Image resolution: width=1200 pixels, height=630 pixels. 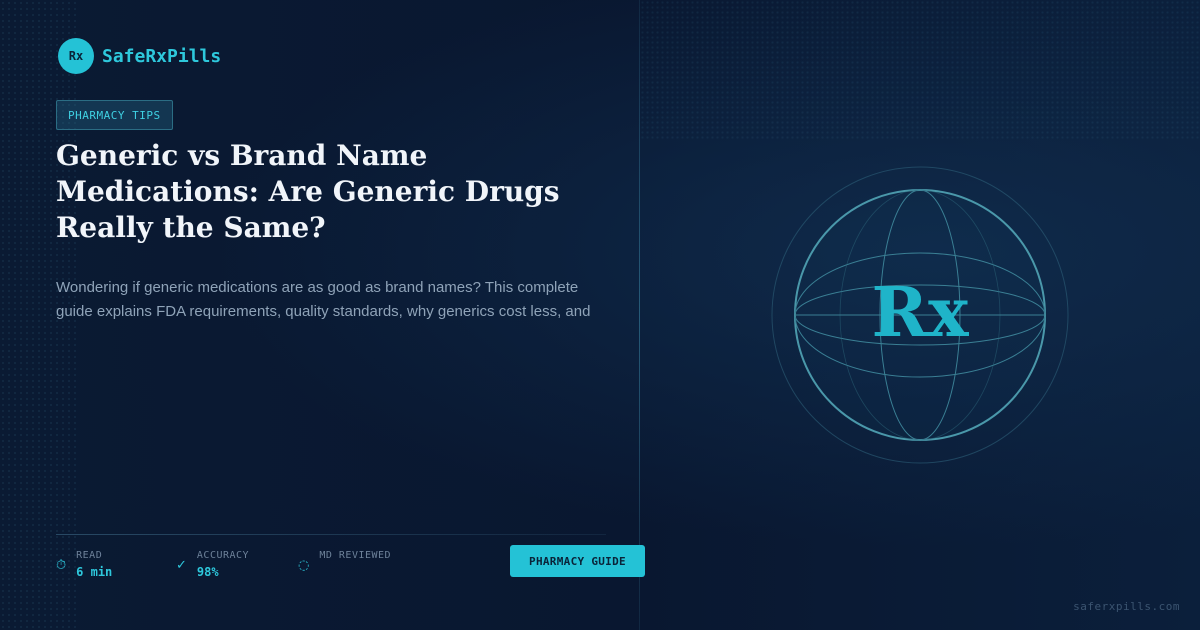 I want to click on stat-accuracy: ✓ ACCURACY 98%, so click(x=212, y=564).